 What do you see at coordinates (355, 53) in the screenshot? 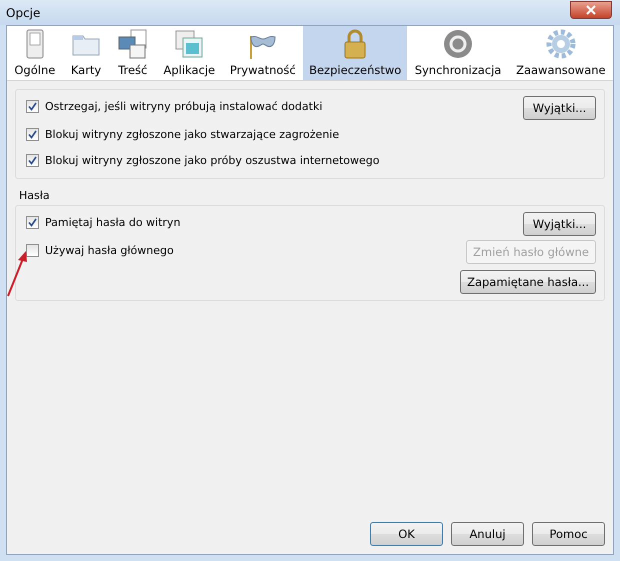
I see `toolbar-tab: Bezpieczeństwo` at bounding box center [355, 53].